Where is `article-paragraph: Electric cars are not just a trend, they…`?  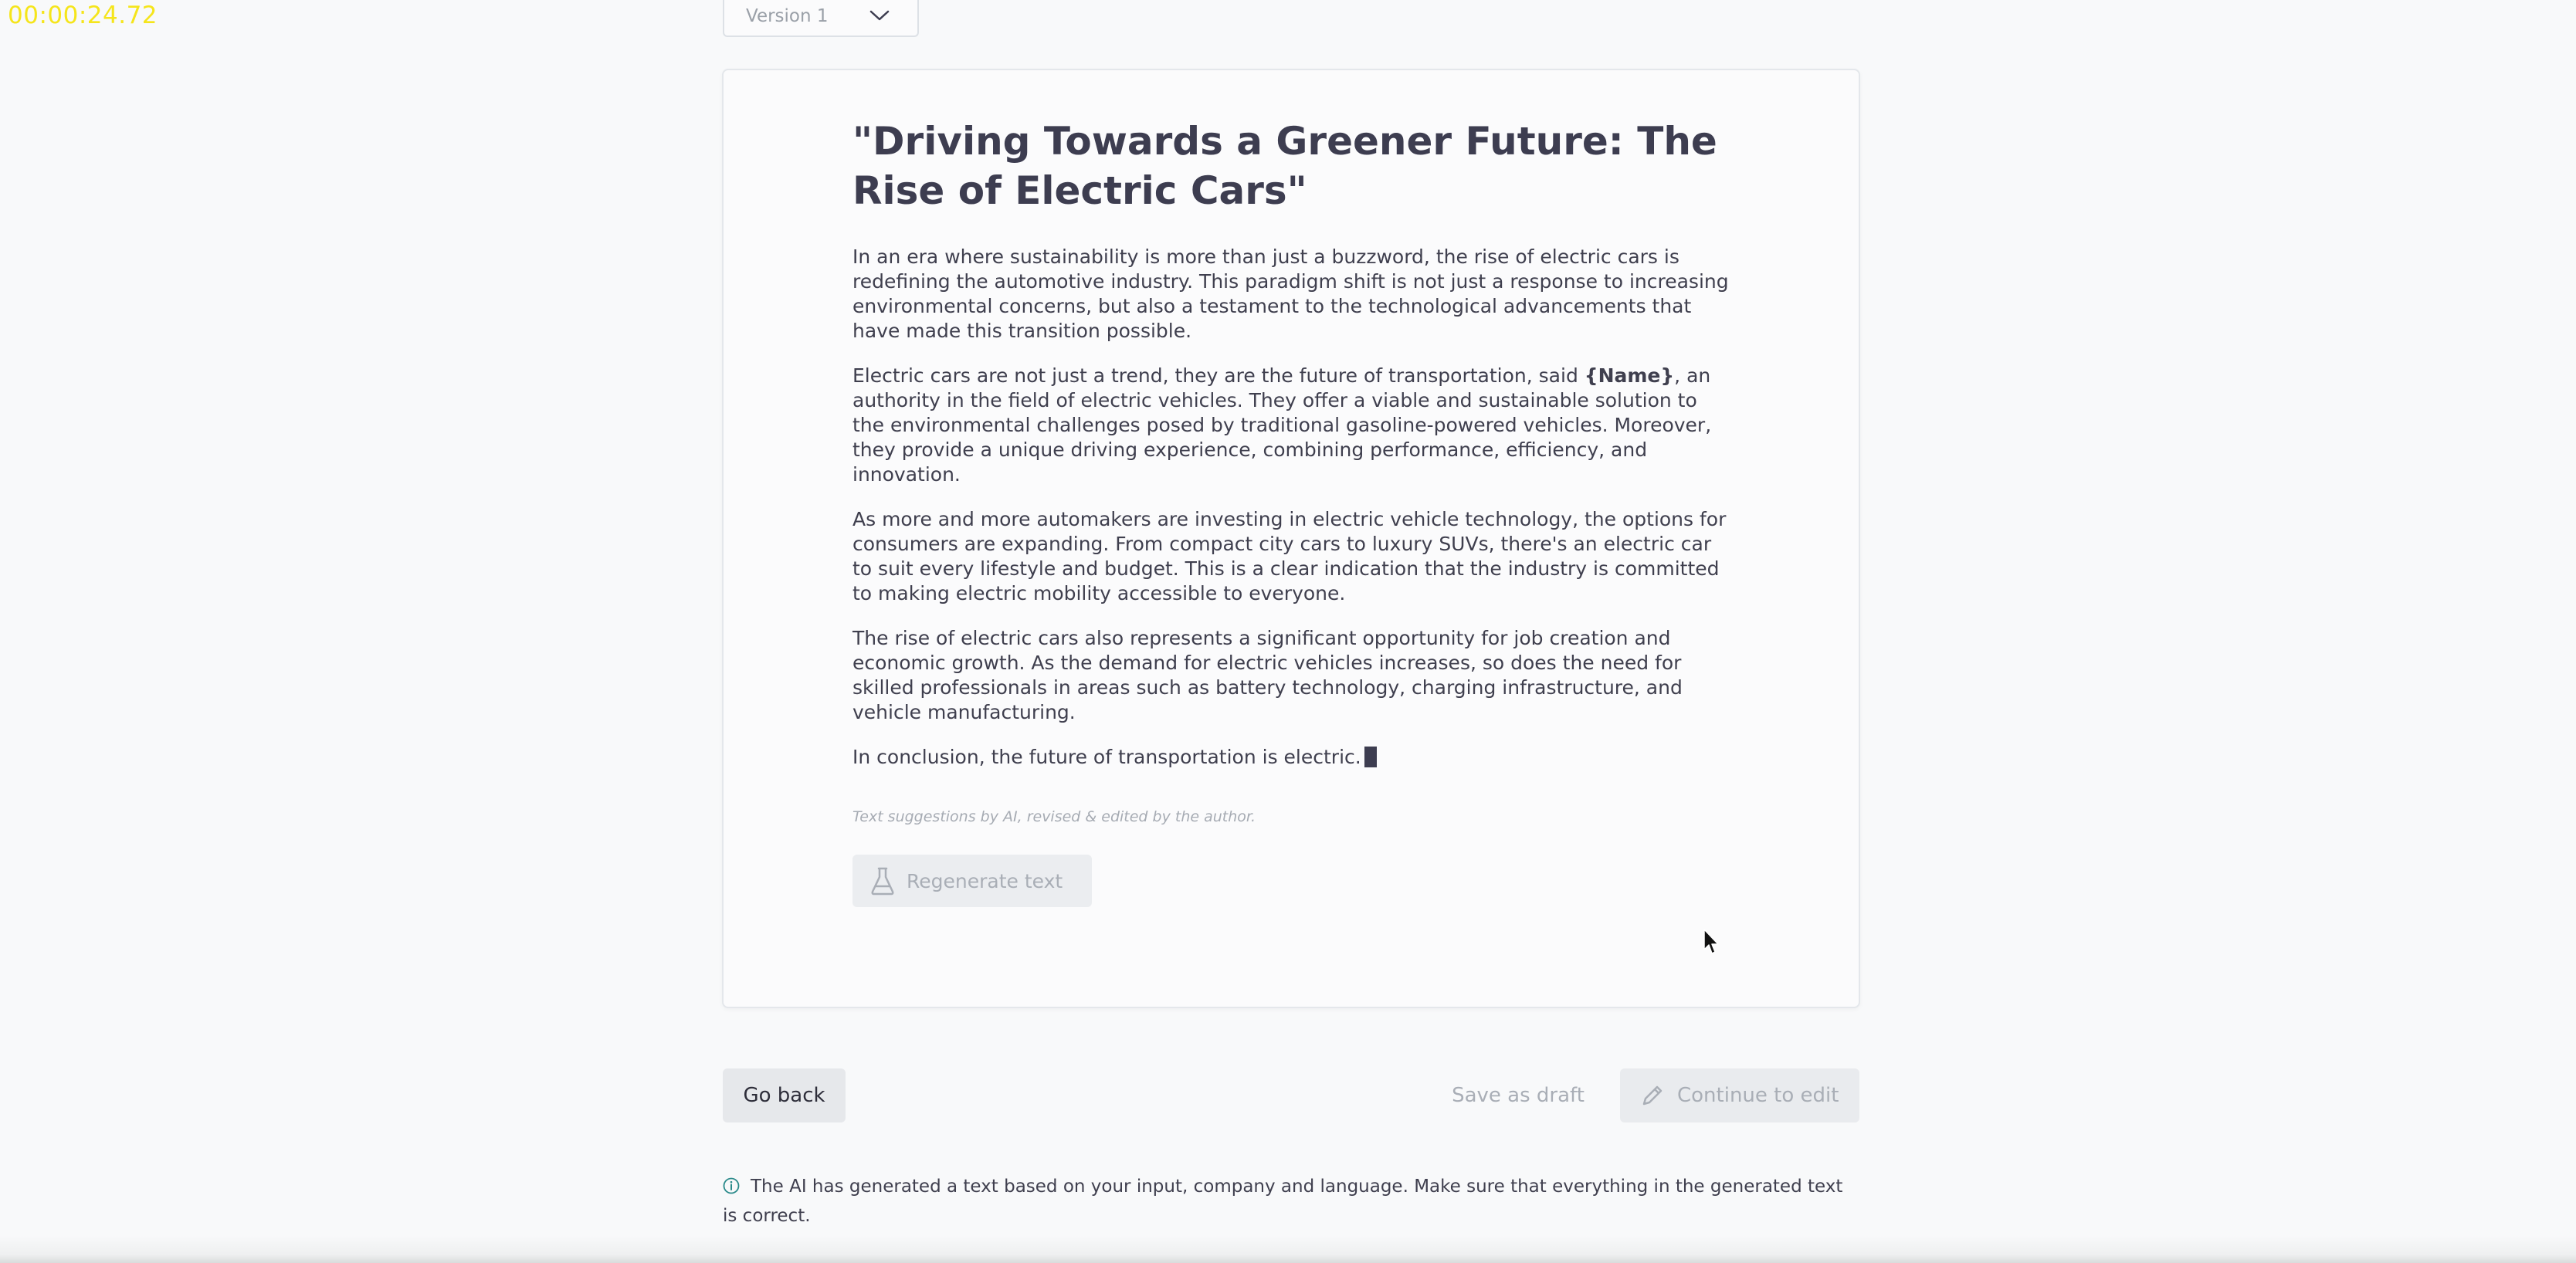
article-paragraph: Electric cars are not just a trend, they… is located at coordinates (1292, 426).